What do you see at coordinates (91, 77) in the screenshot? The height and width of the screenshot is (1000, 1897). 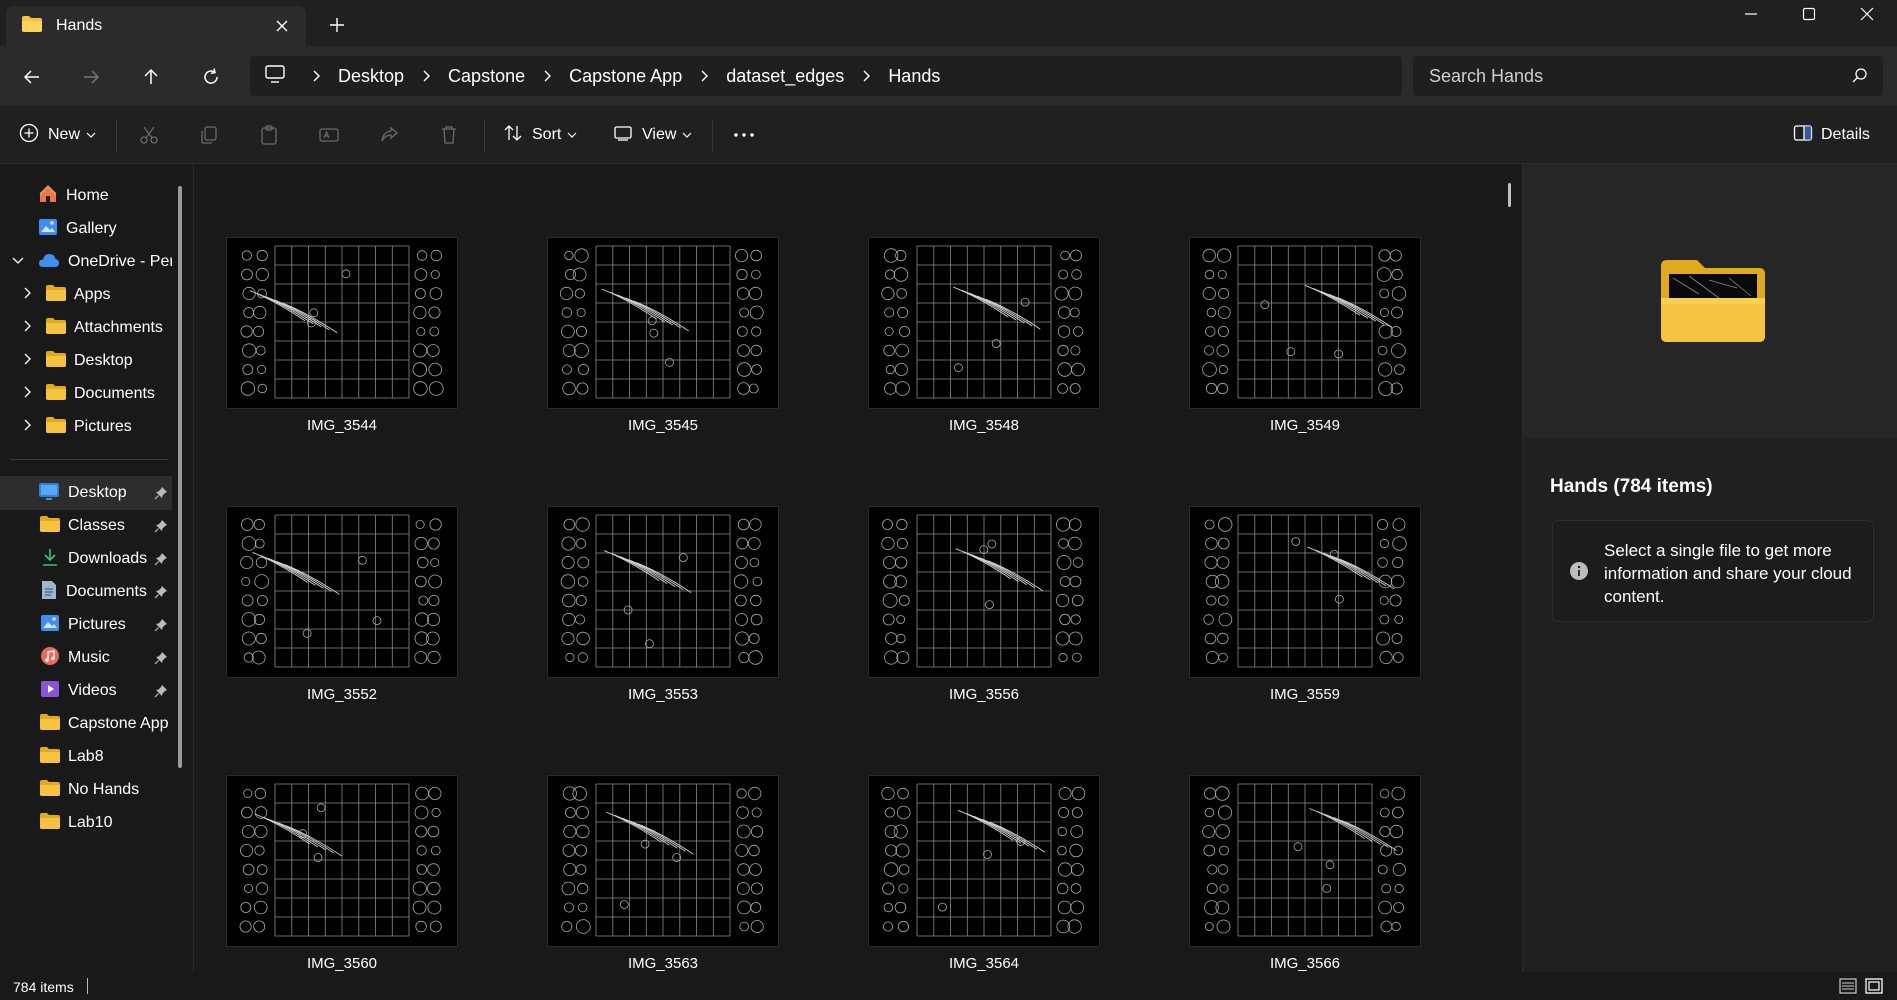 I see `forward-arrow-icon` at bounding box center [91, 77].